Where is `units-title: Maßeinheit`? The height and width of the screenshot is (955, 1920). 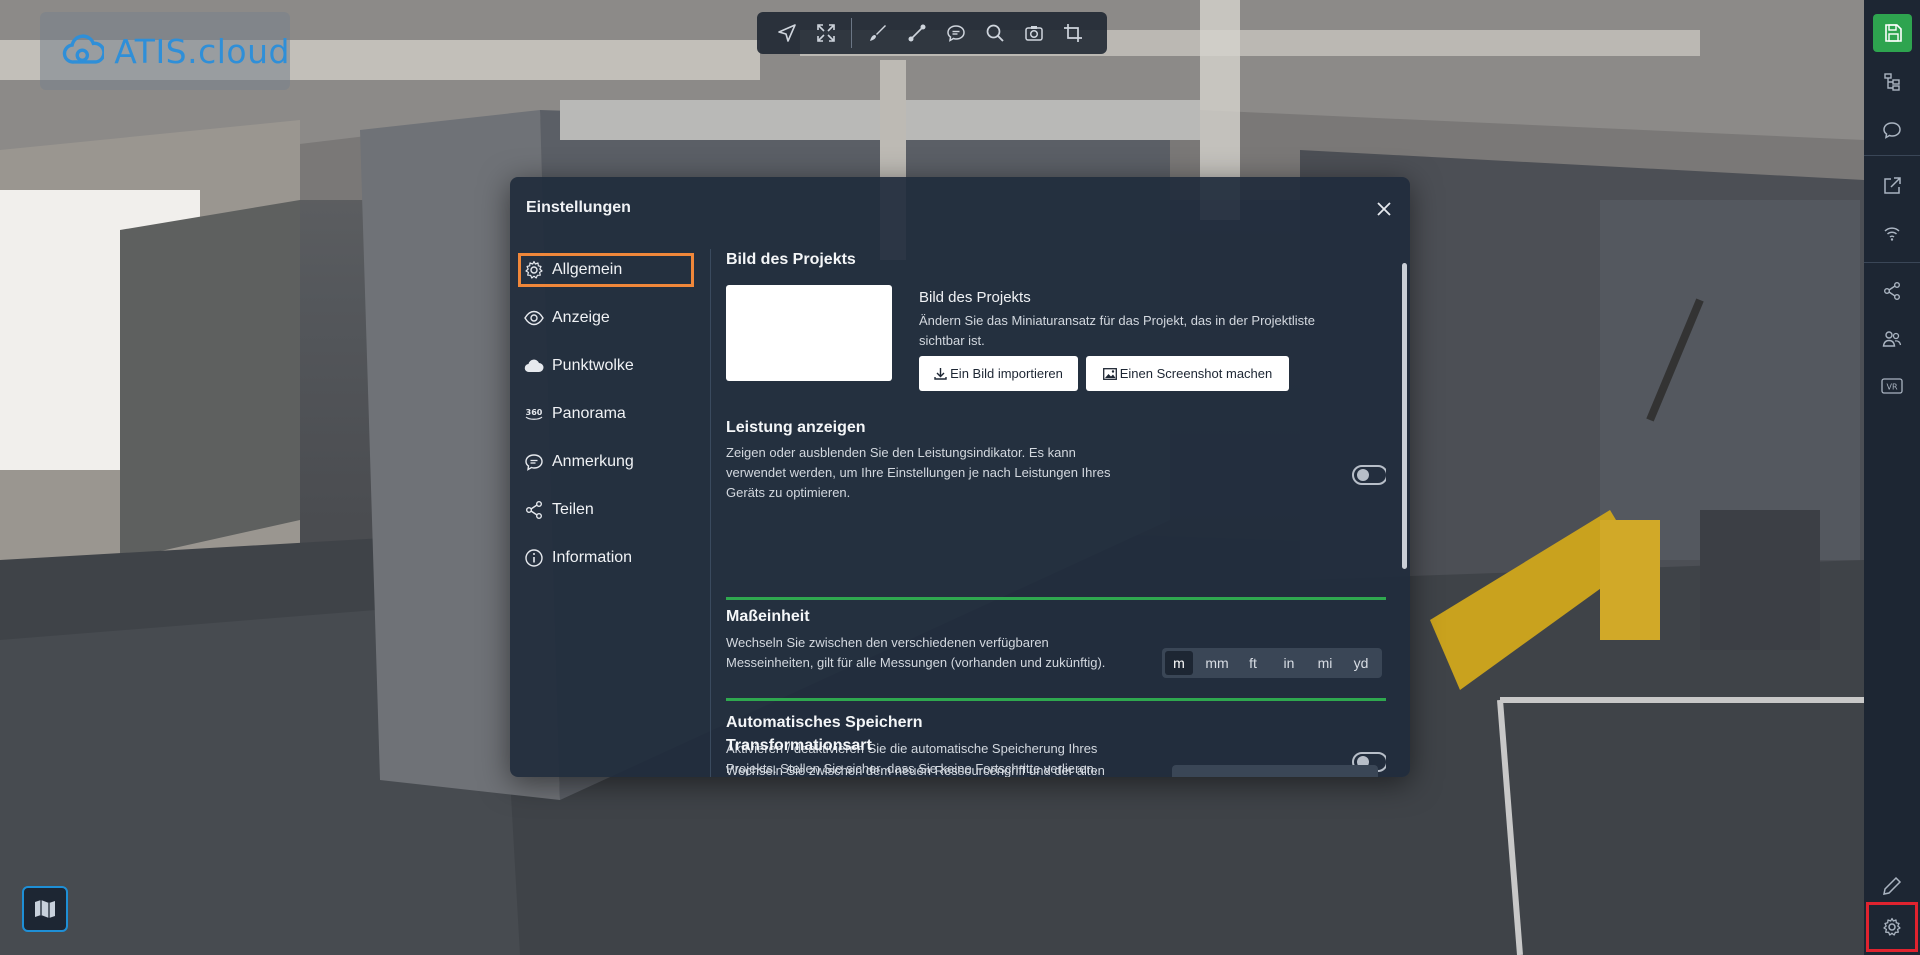
units-title: Maßeinheit is located at coordinates (768, 616).